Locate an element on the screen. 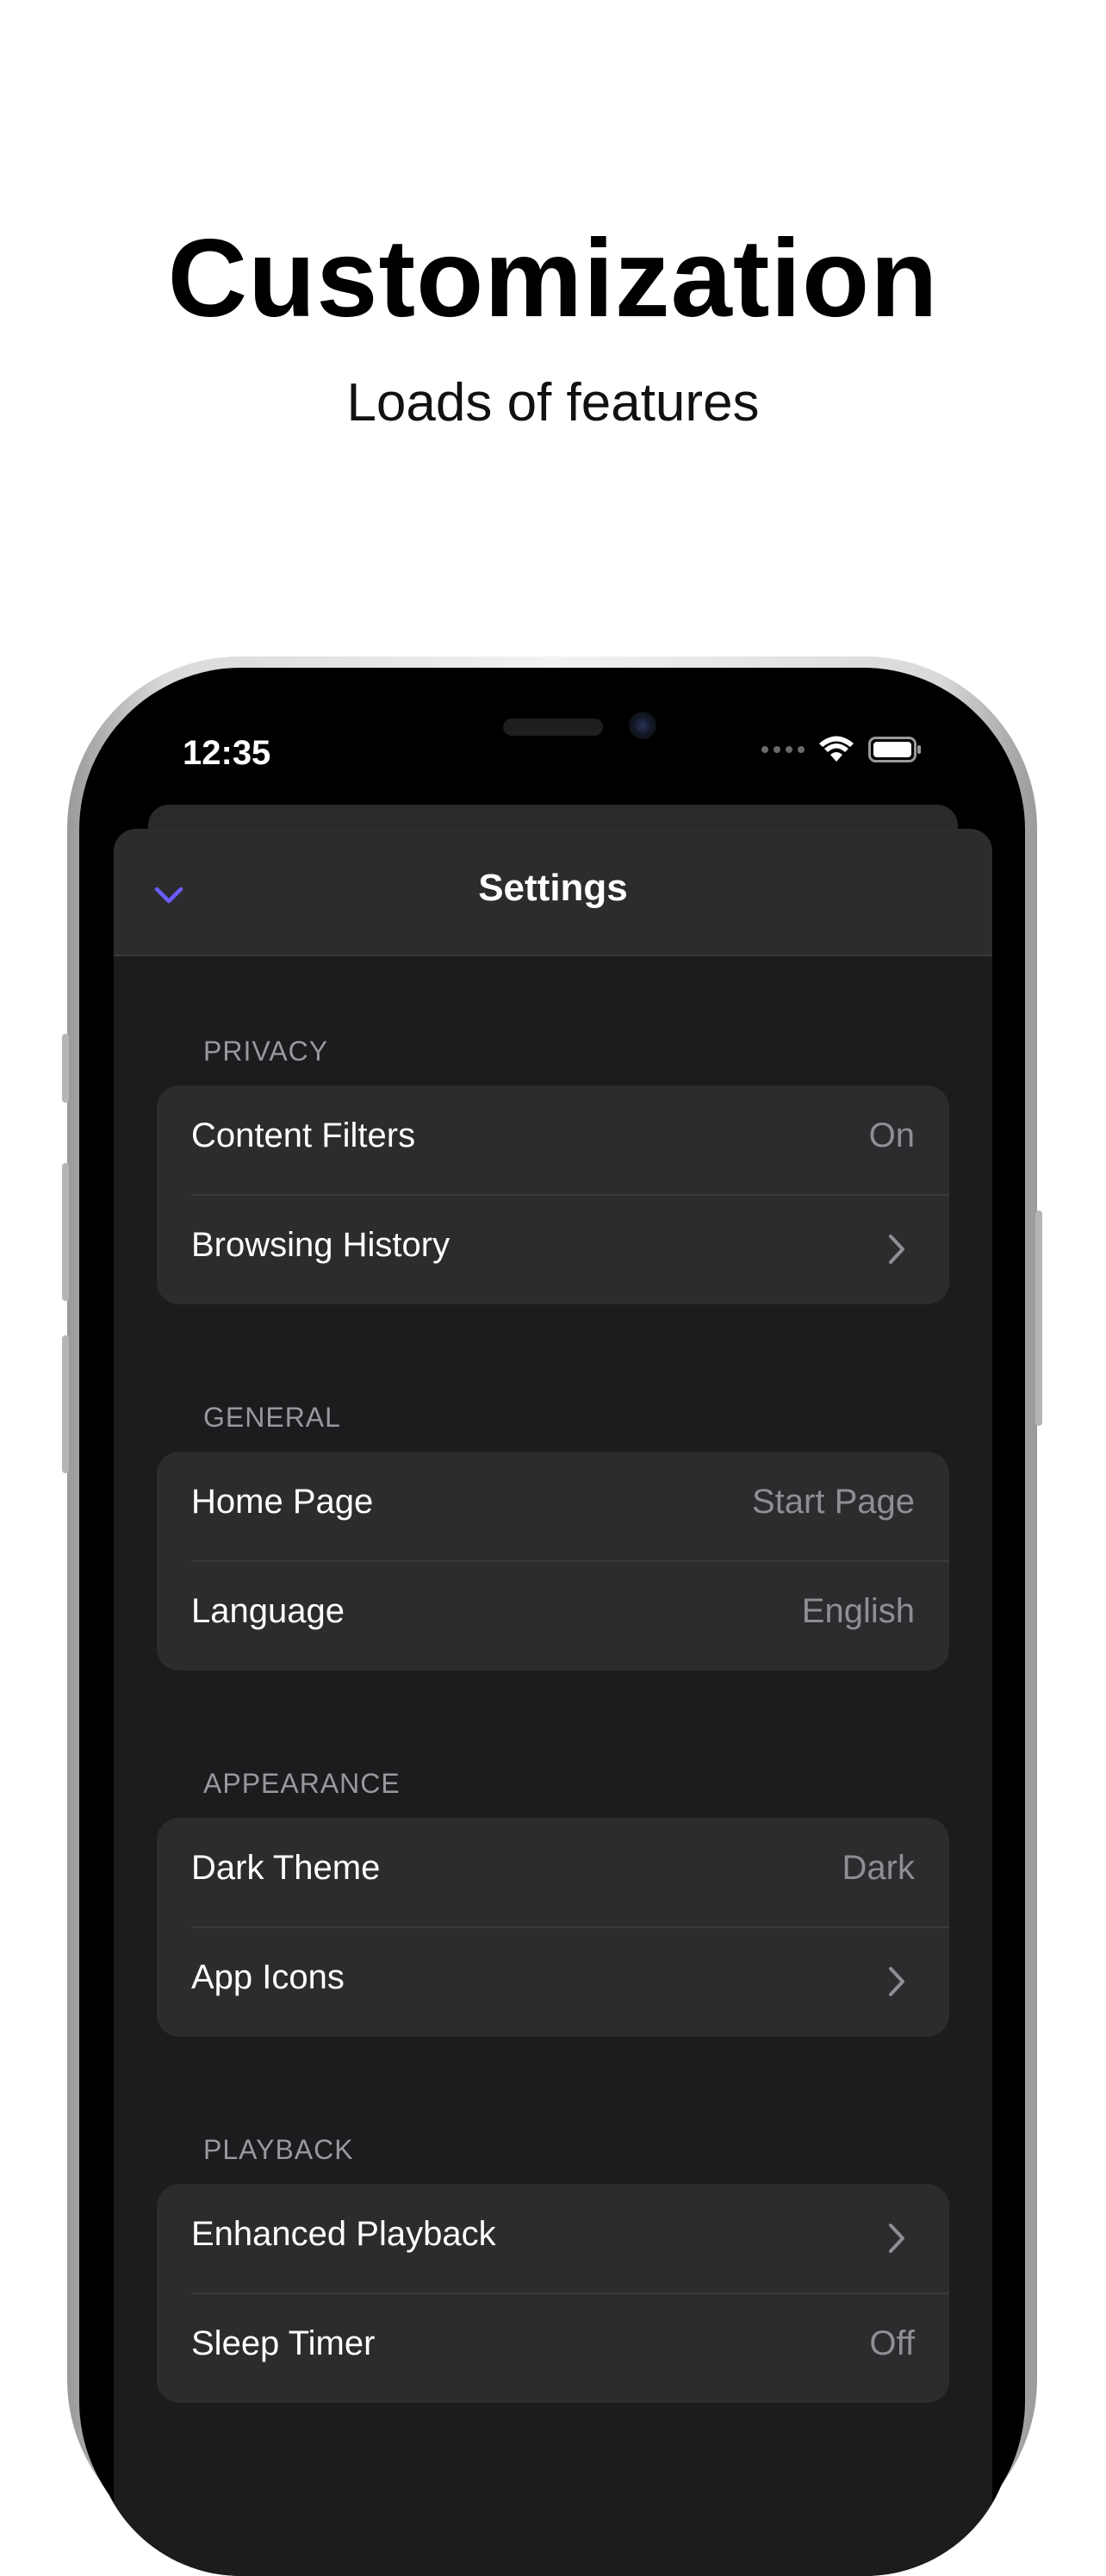 This screenshot has height=2576, width=1106. status-time: 12:35 is located at coordinates (227, 753).